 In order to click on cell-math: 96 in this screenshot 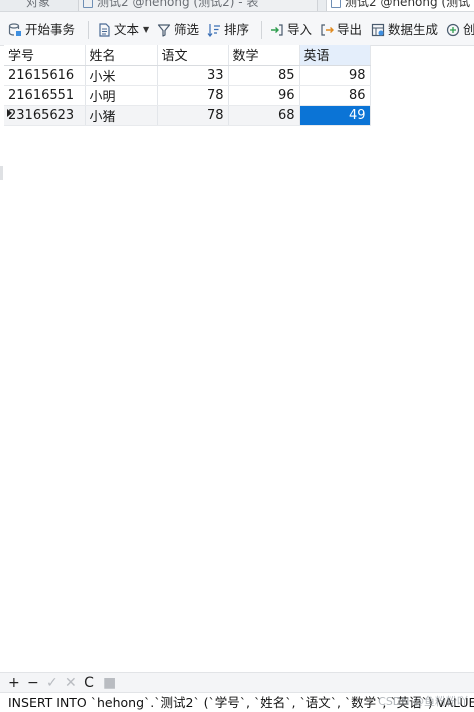, I will do `click(264, 95)`.